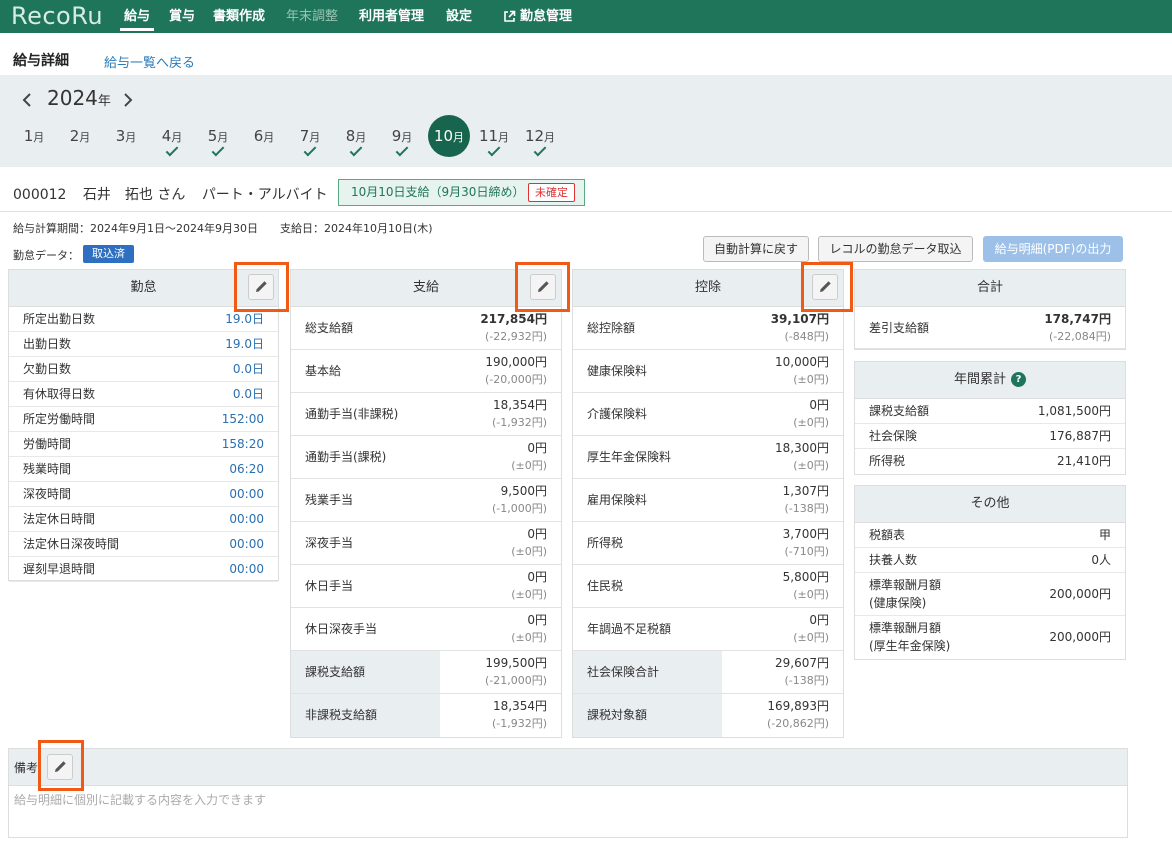 The image size is (1172, 864). What do you see at coordinates (46, 255) in the screenshot?
I see `attendance-data-label: 勤怠データ：` at bounding box center [46, 255].